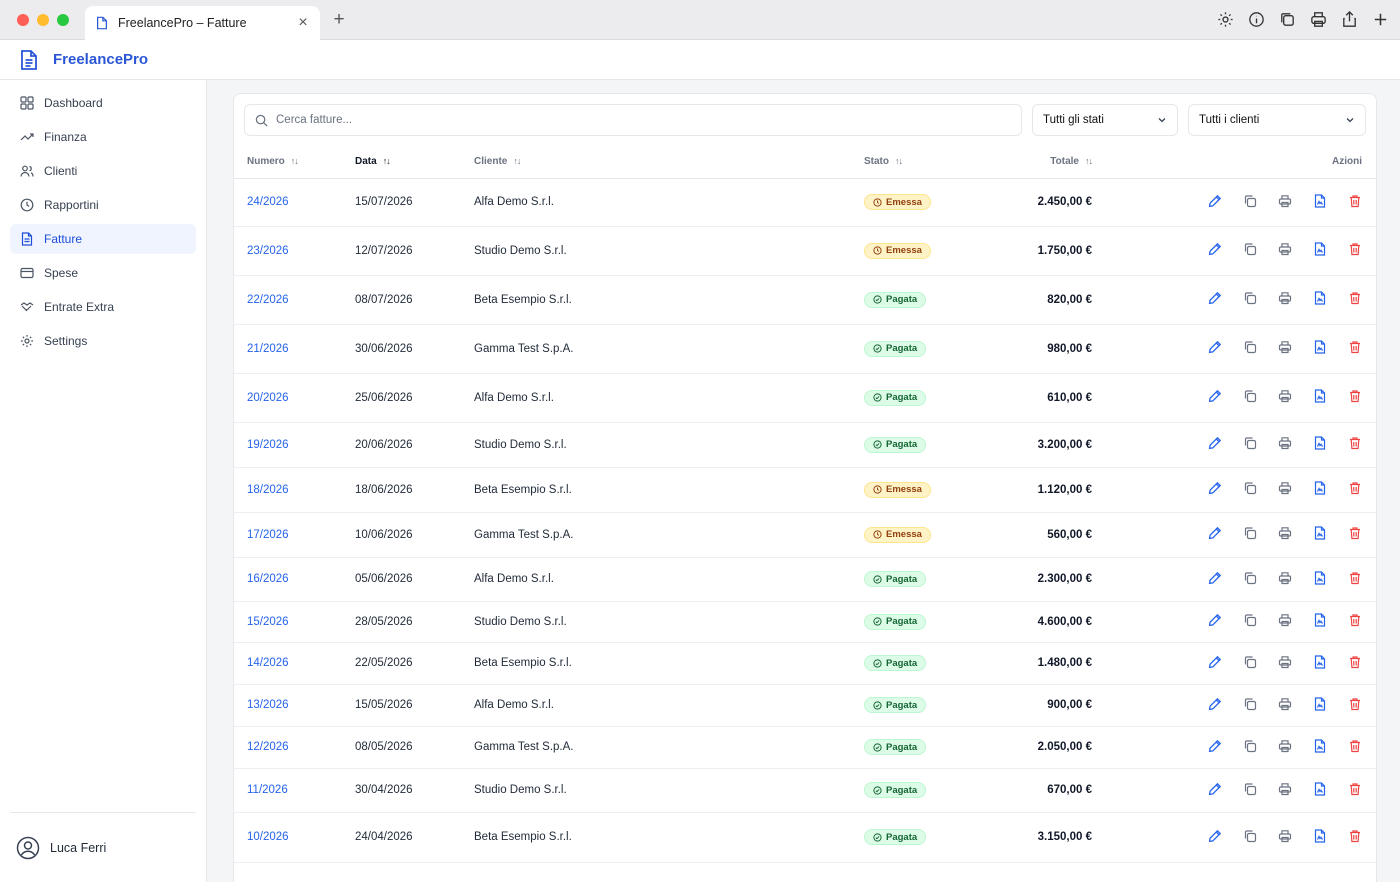  I want to click on invoice-number-link: 17/2026, so click(294, 535).